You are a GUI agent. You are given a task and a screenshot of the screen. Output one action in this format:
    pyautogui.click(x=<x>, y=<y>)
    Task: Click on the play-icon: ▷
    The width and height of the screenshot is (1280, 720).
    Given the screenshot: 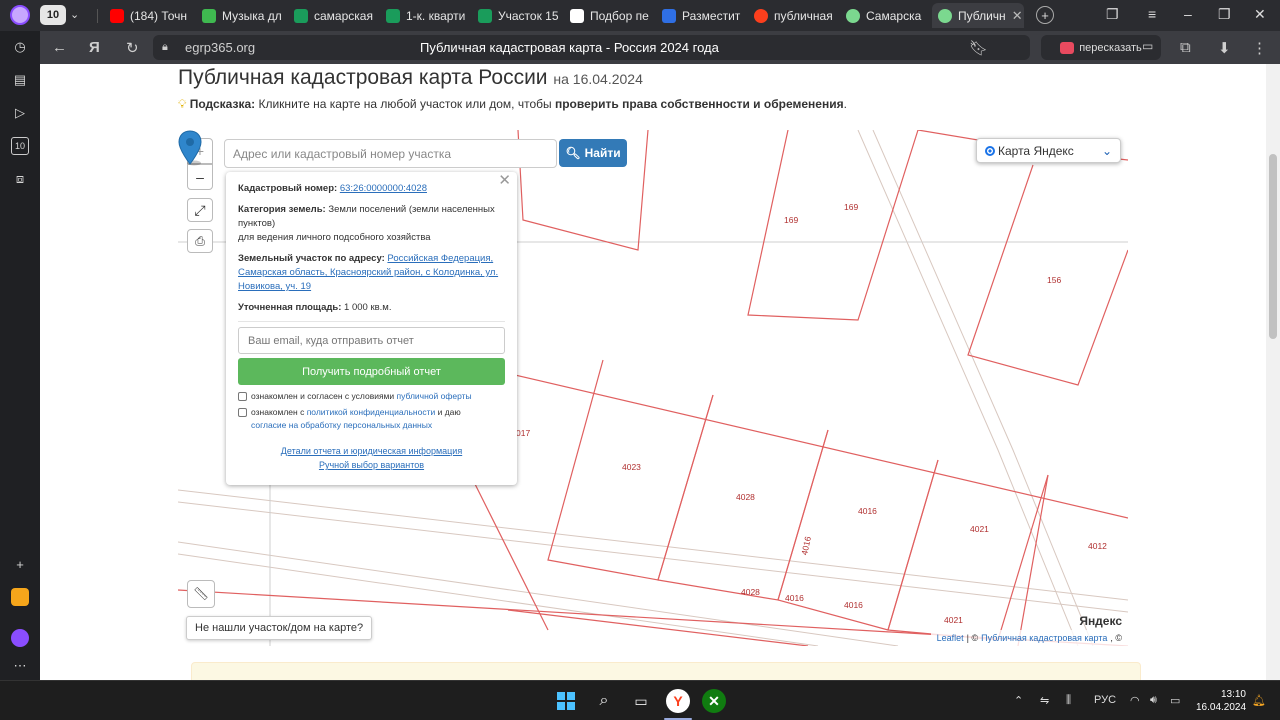 What is the action you would take?
    pyautogui.click(x=20, y=113)
    